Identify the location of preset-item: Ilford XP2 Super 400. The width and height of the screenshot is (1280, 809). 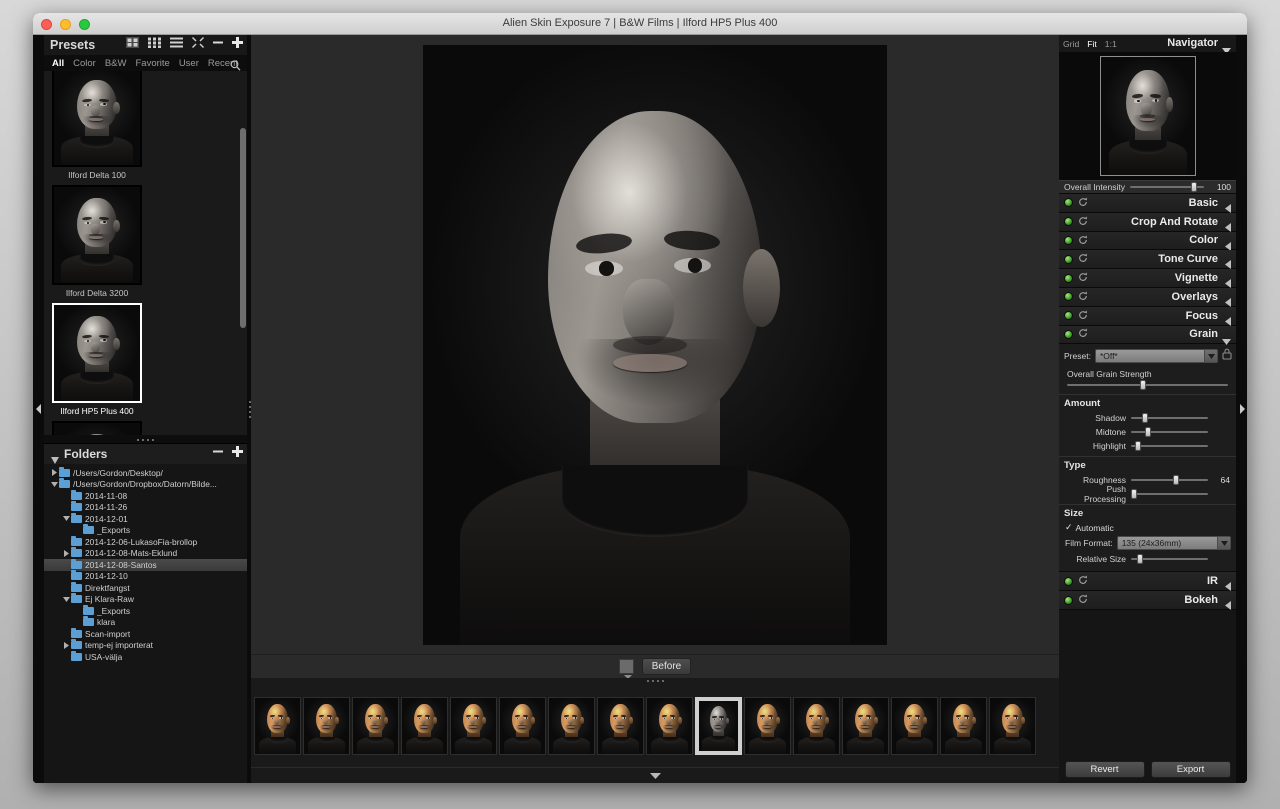
(97, 427).